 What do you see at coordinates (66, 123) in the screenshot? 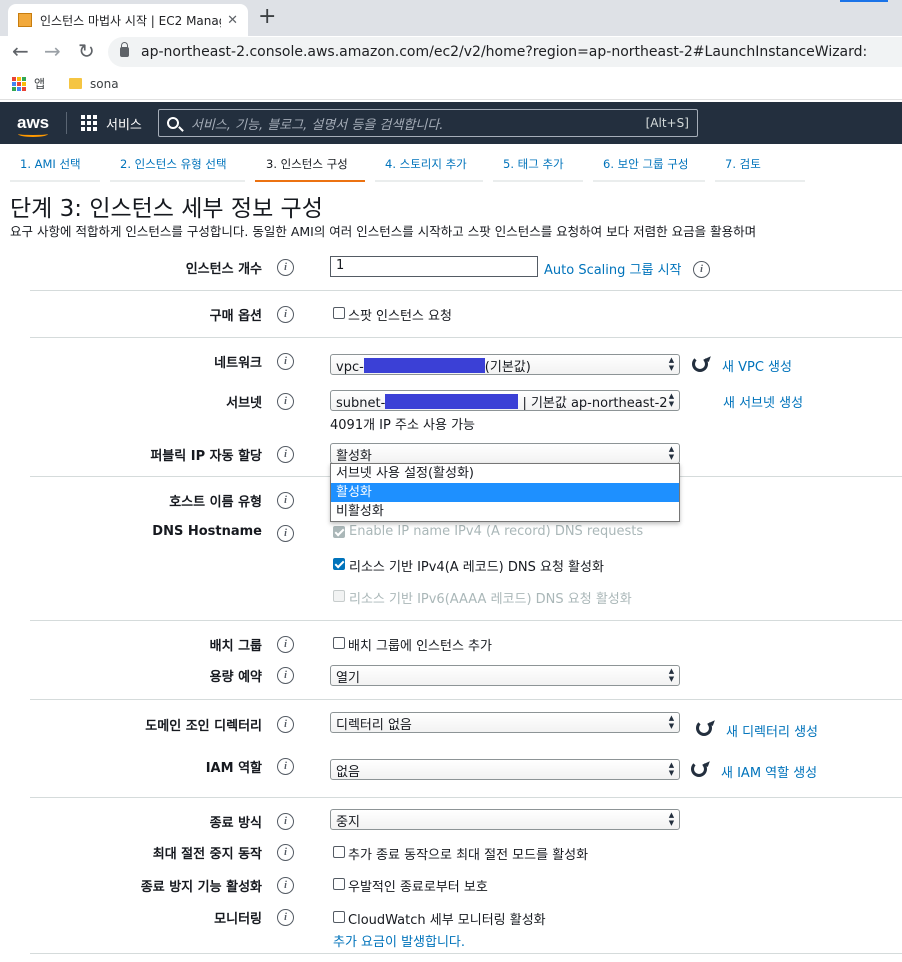
I see `header-divider` at bounding box center [66, 123].